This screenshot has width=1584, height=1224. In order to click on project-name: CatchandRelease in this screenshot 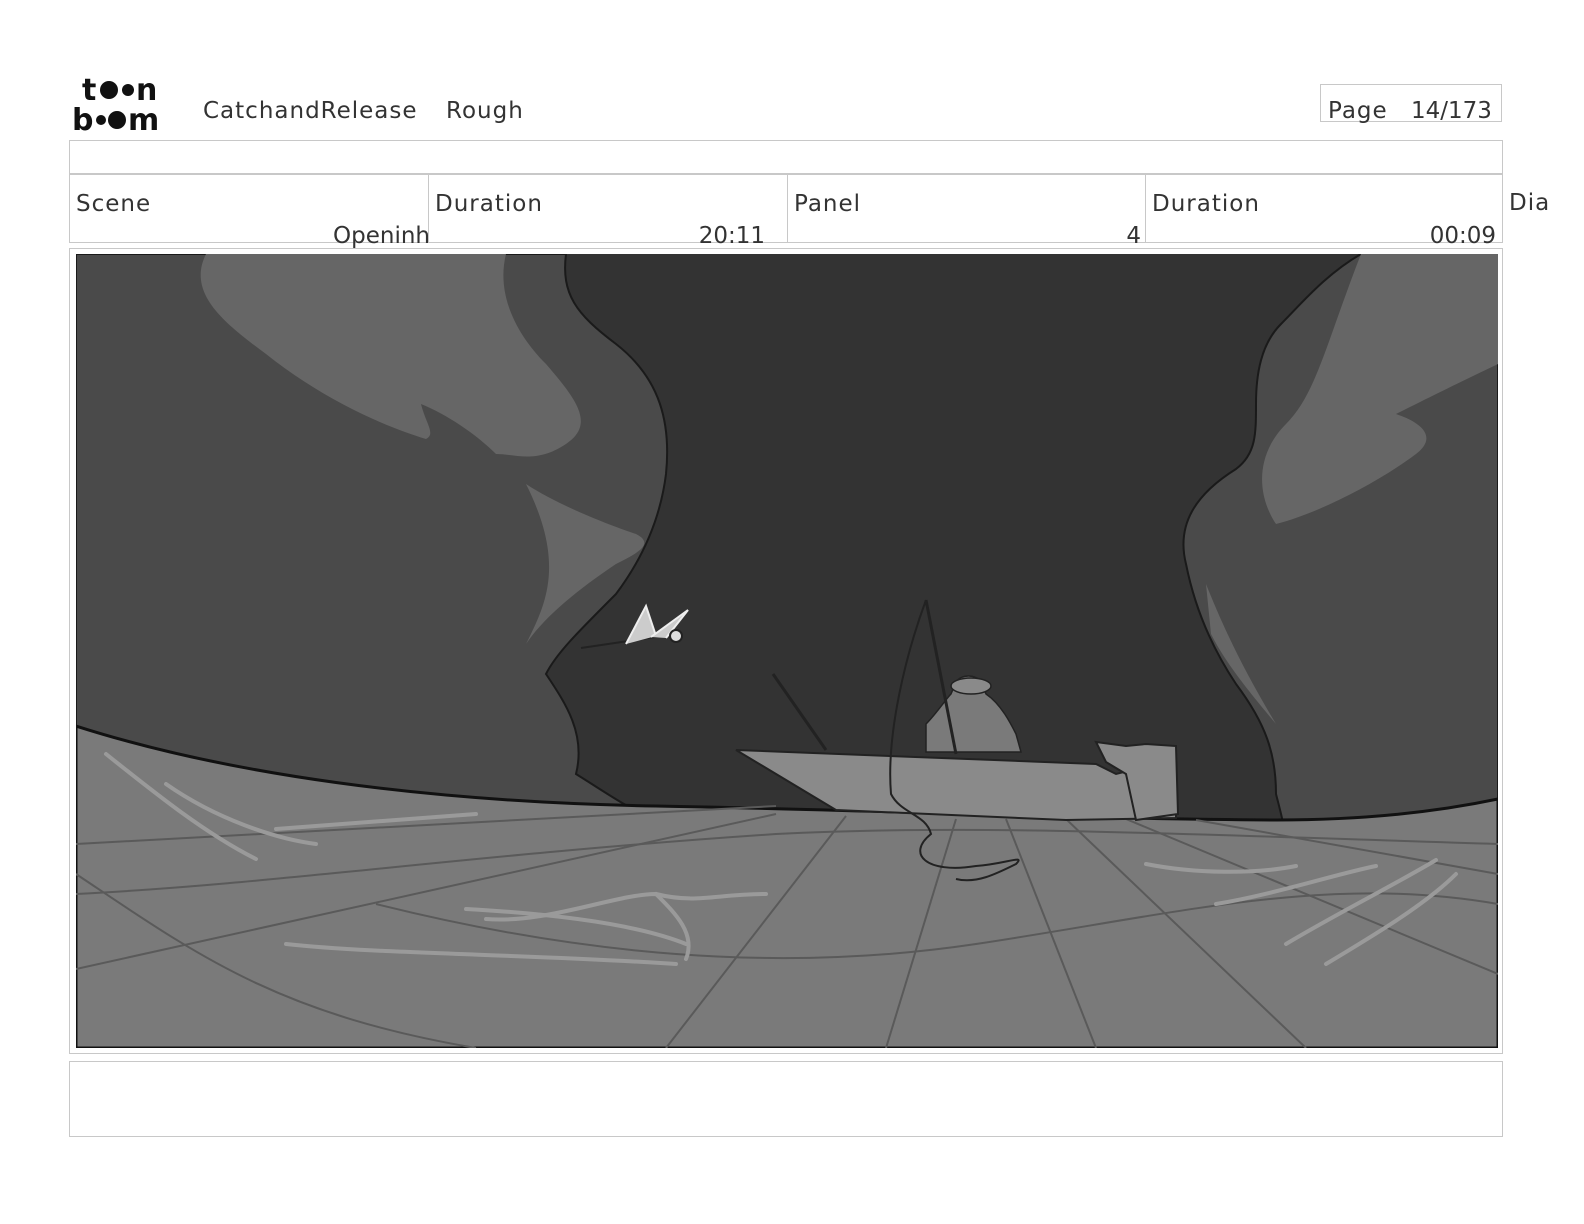, I will do `click(310, 111)`.